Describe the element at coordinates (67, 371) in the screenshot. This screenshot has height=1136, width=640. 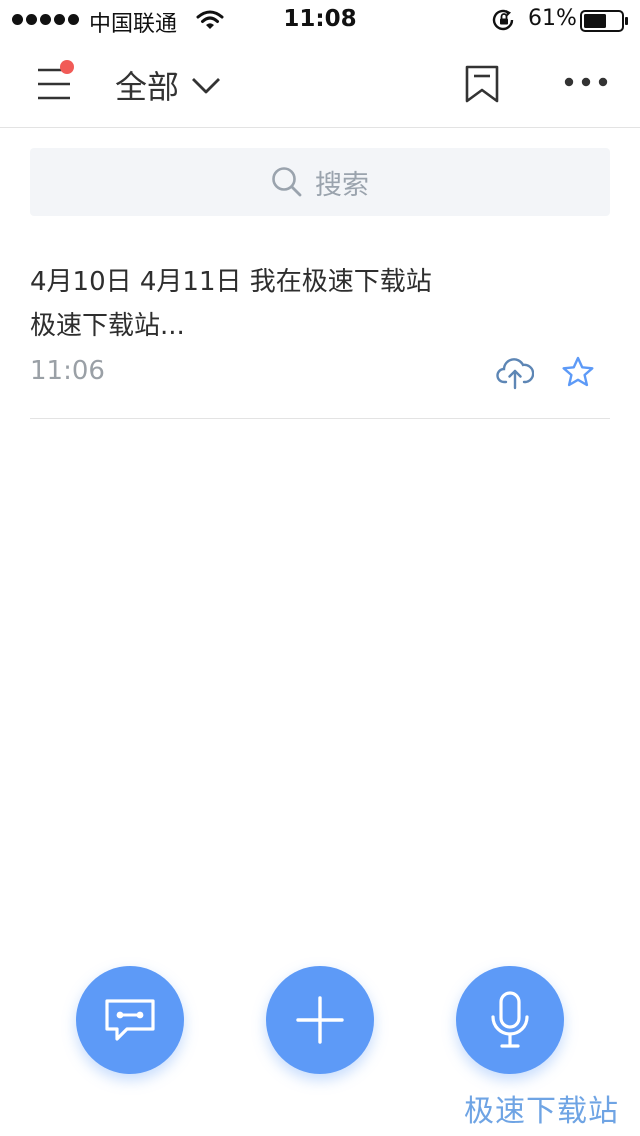
I see `note-time: 11:06` at that location.